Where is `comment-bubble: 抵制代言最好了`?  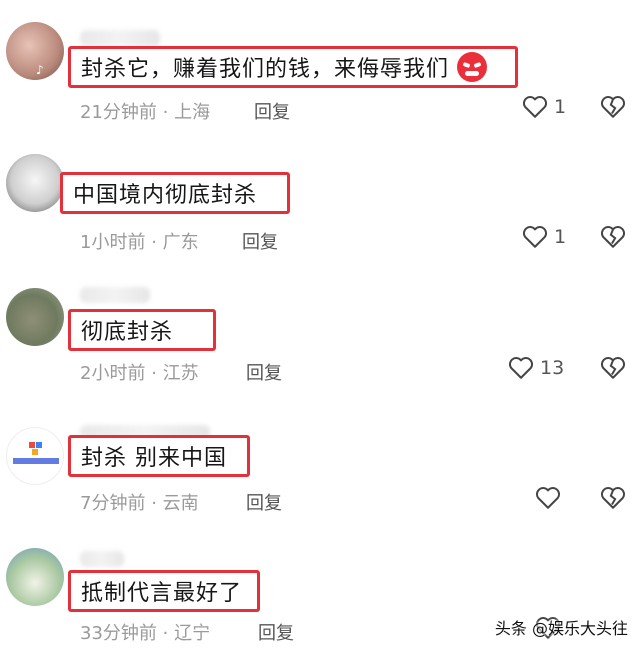
comment-bubble: 抵制代言最好了 is located at coordinates (164, 591).